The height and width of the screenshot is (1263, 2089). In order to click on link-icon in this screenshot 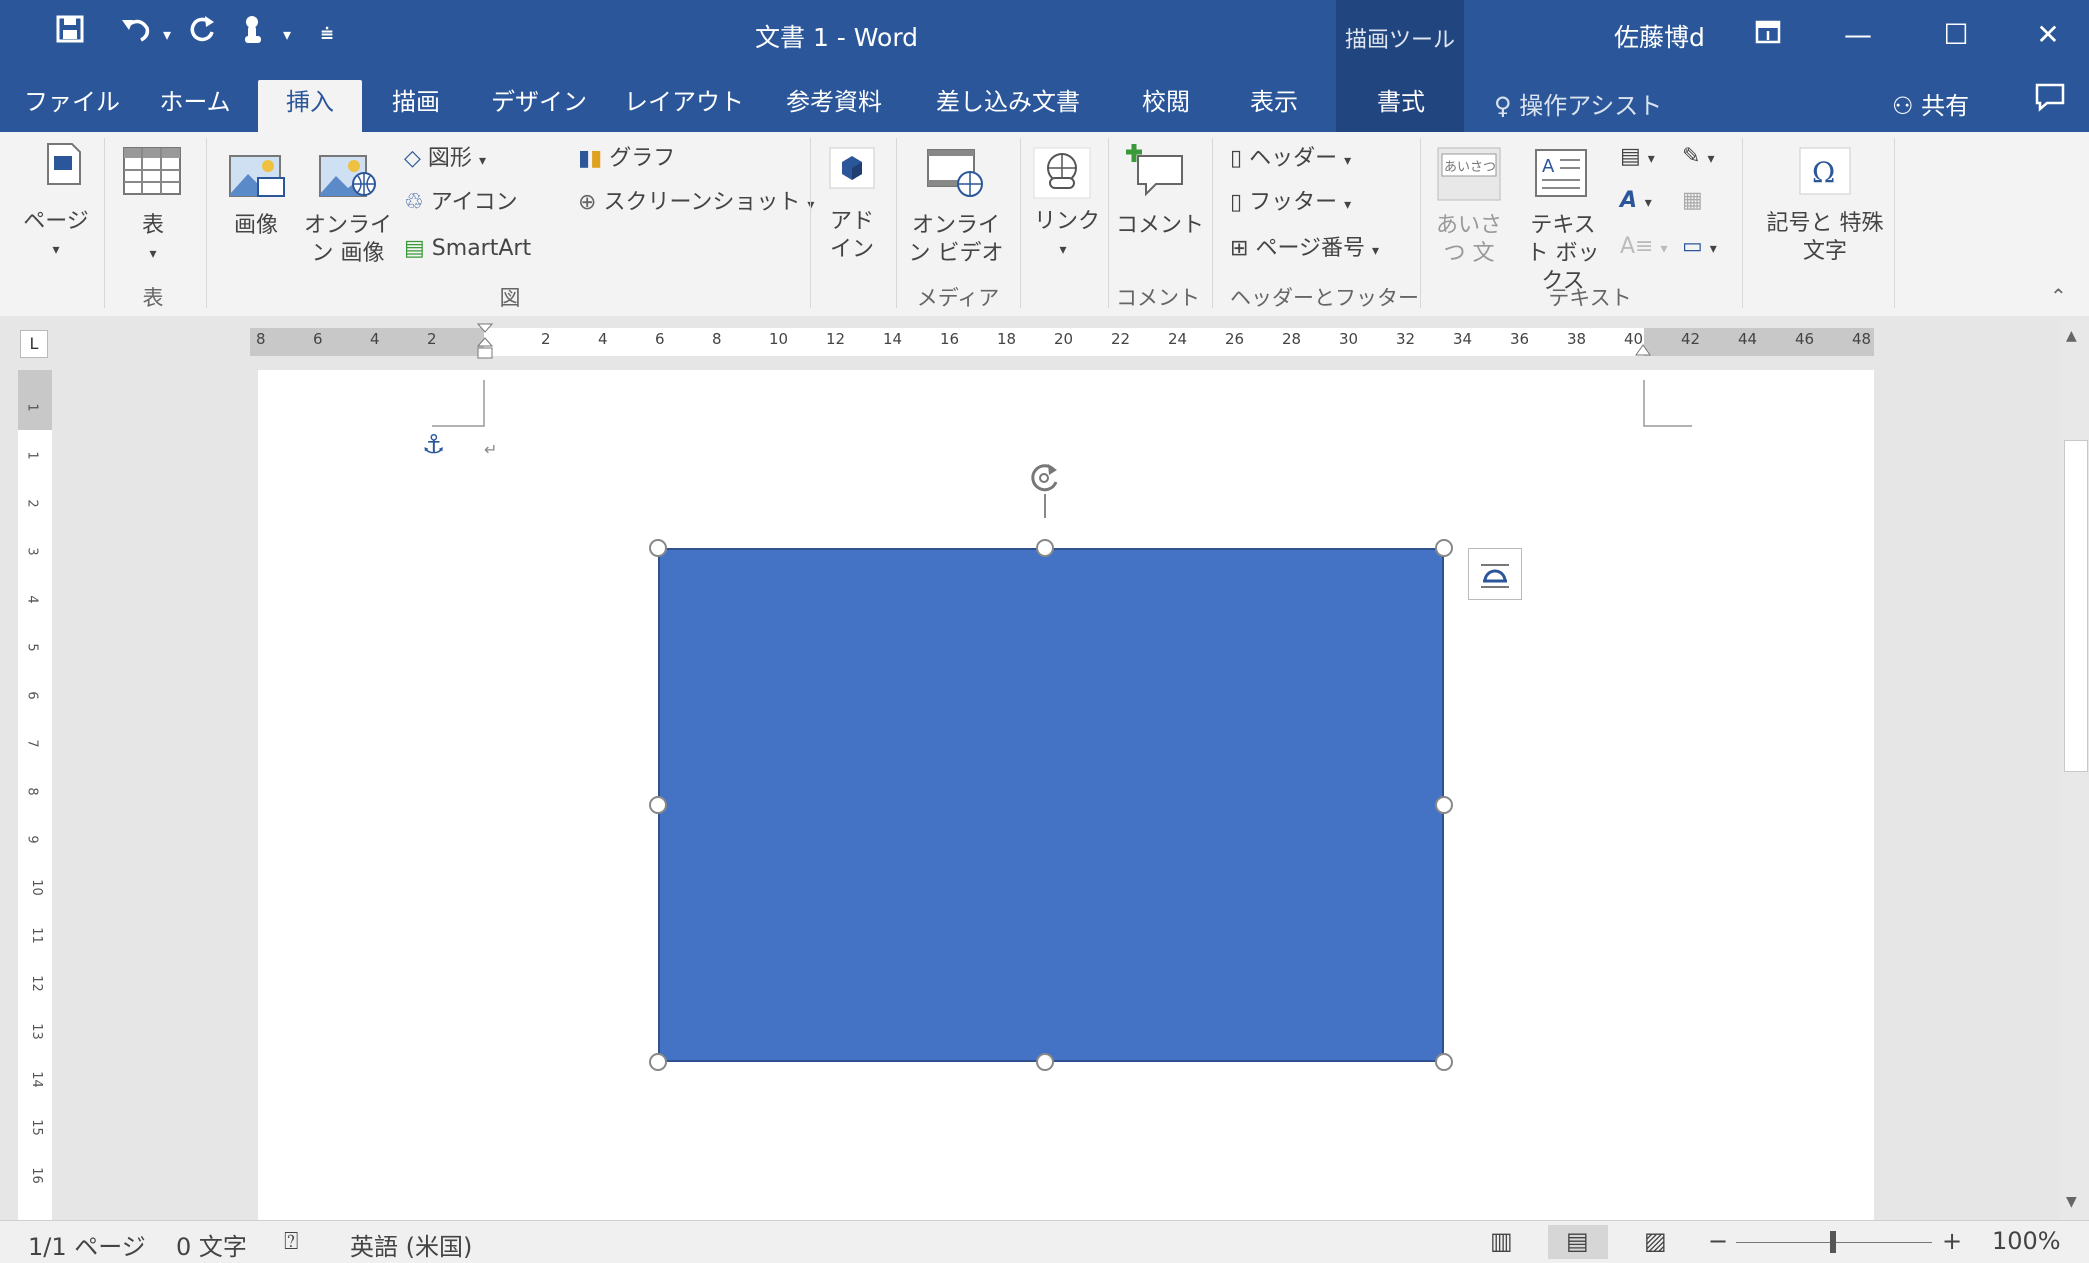, I will do `click(1062, 175)`.